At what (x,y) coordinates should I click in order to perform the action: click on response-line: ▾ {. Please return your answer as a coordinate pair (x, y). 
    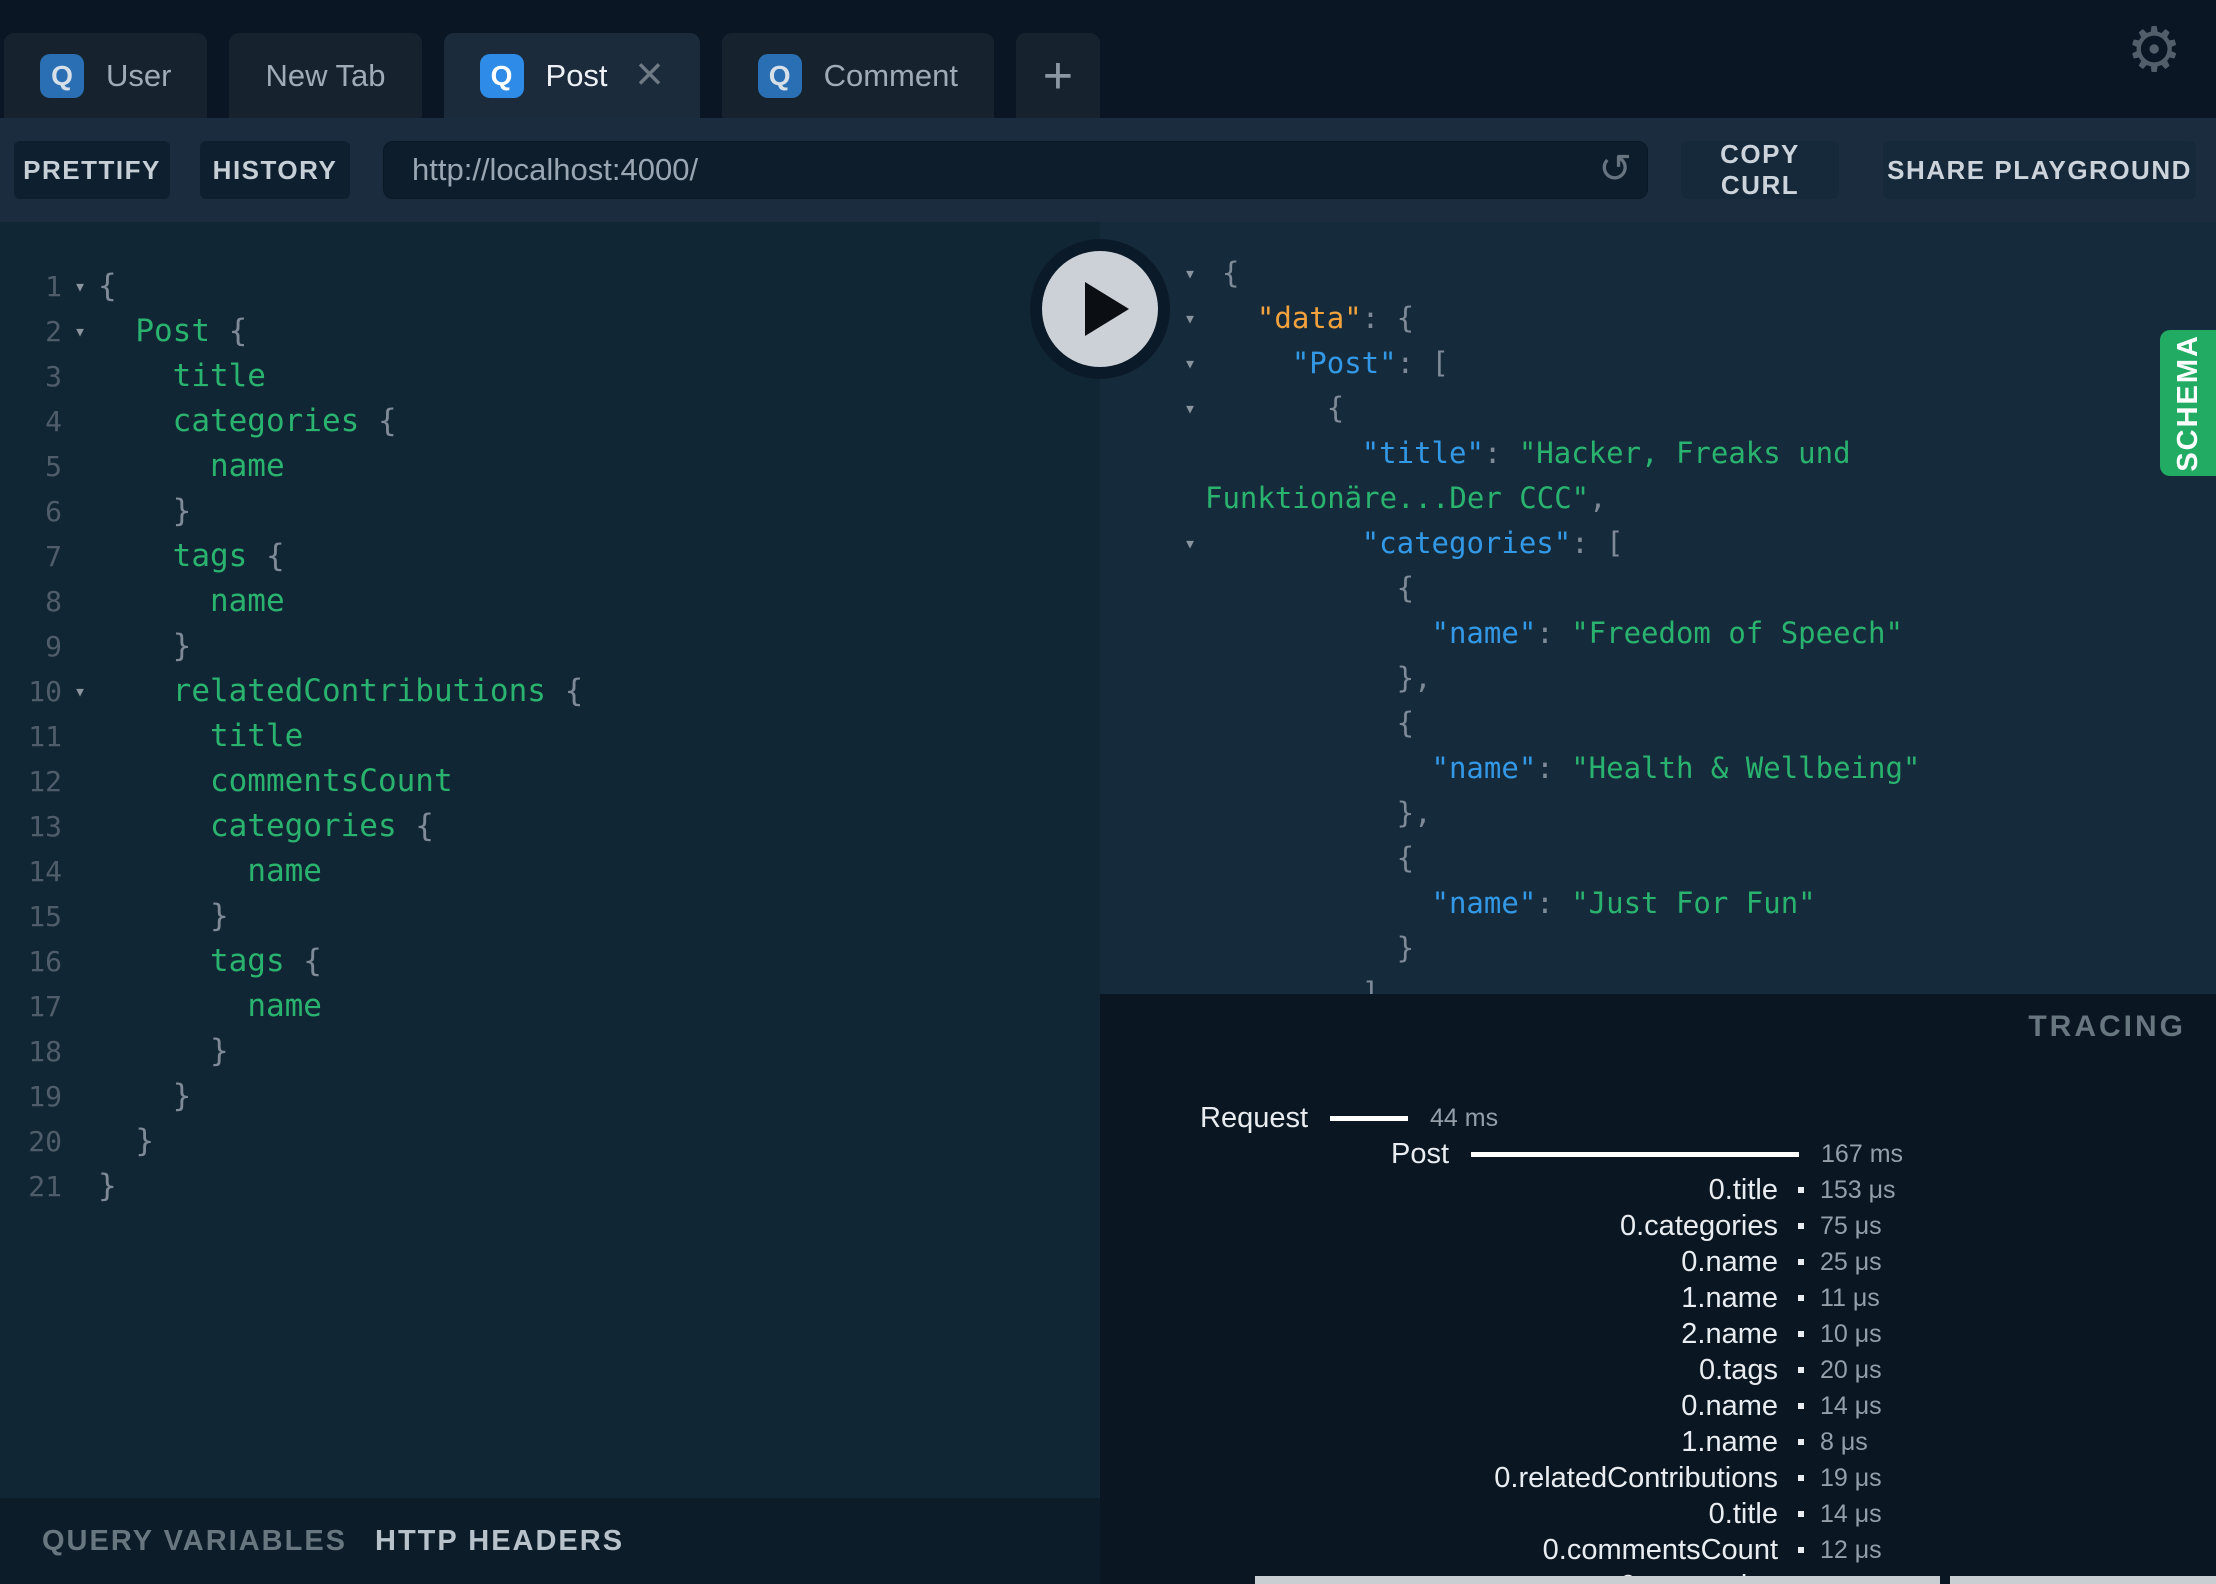
    Looking at the image, I should click on (1658, 408).